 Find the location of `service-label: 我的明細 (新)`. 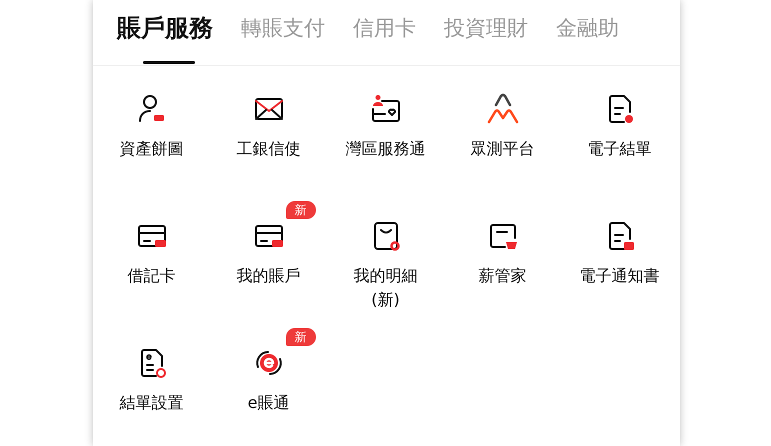

service-label: 我的明細 (新) is located at coordinates (386, 288).